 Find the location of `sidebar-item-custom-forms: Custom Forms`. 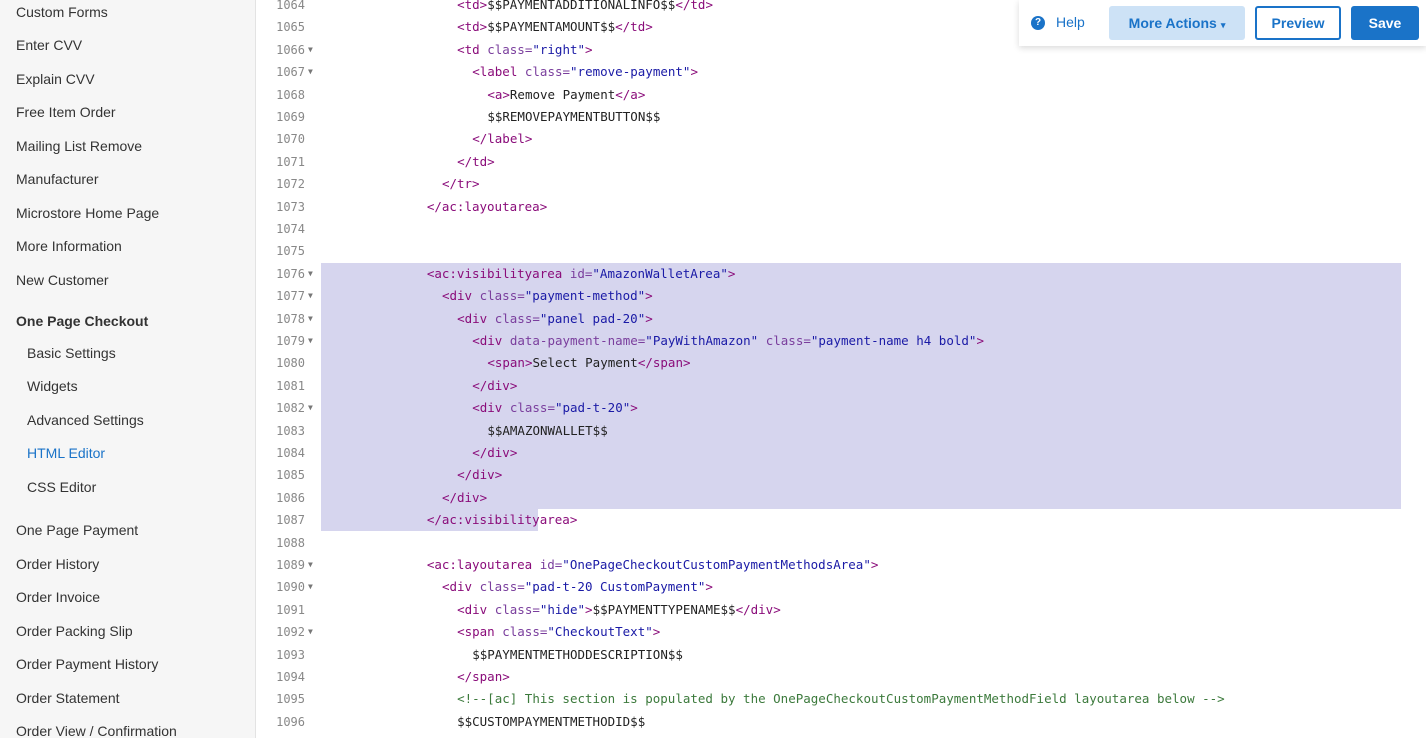

sidebar-item-custom-forms: Custom Forms is located at coordinates (62, 12).